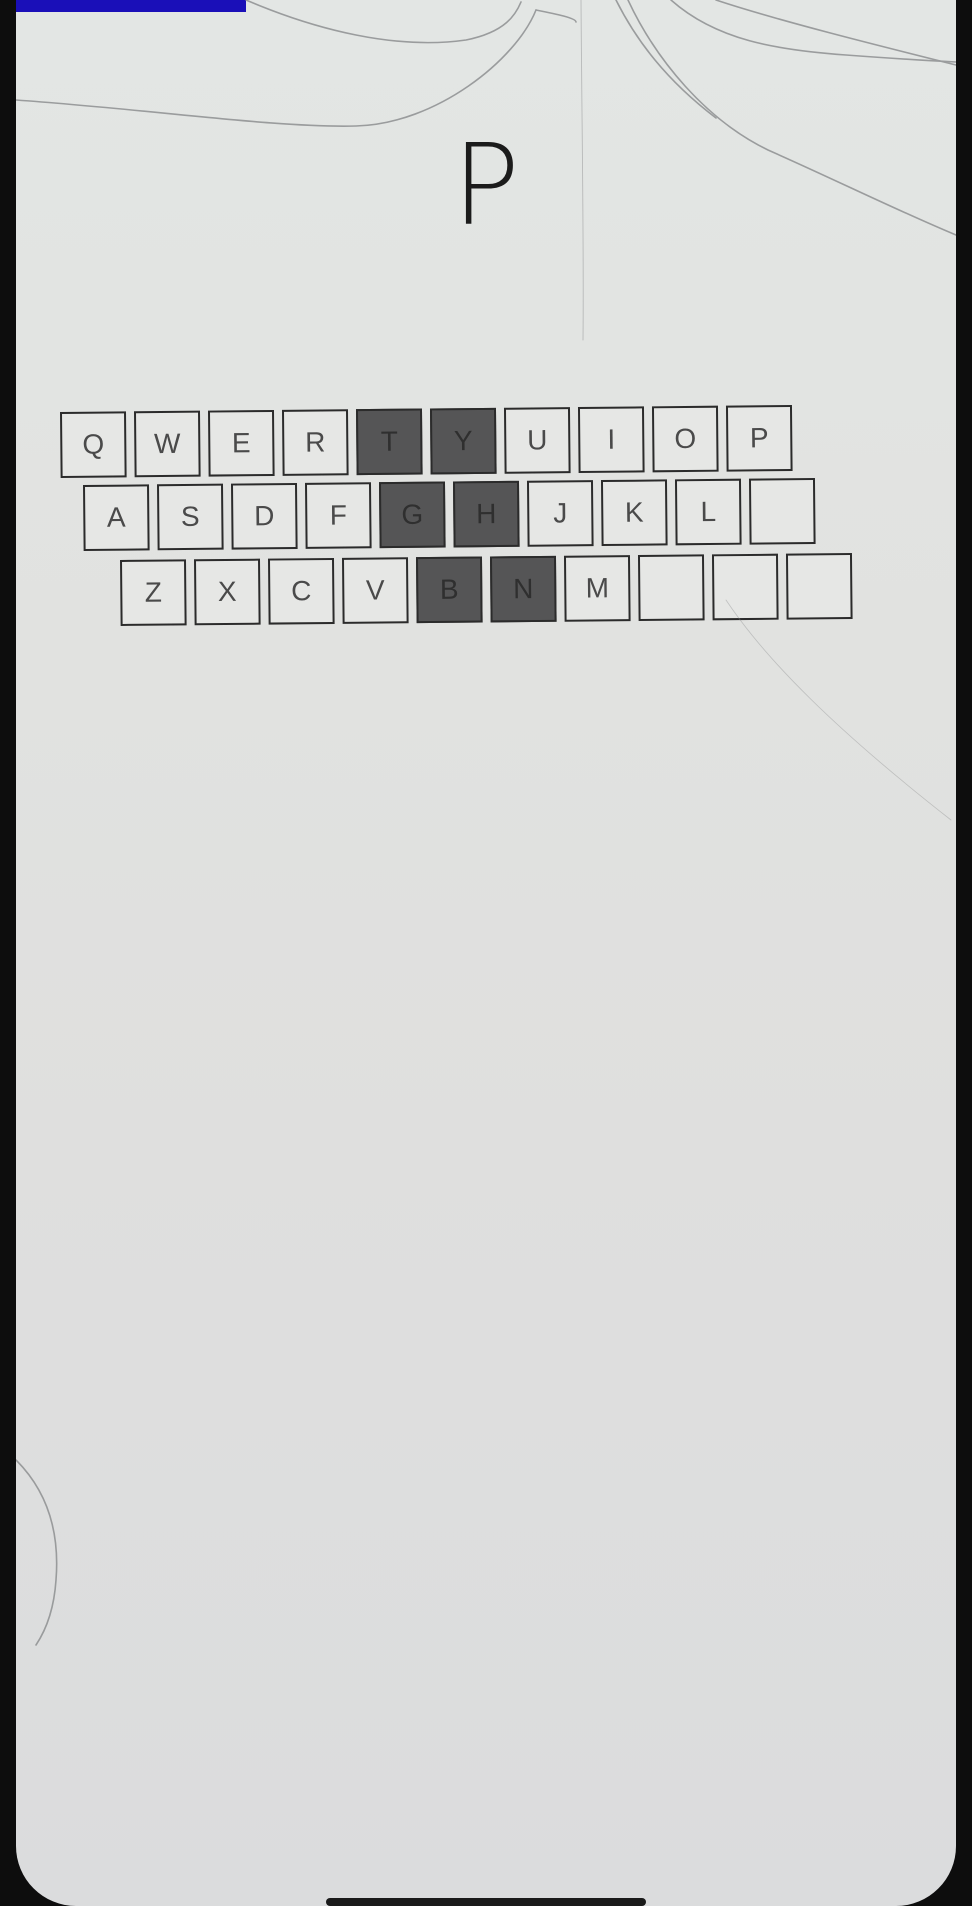 Image resolution: width=972 pixels, height=1906 pixels. I want to click on key-i: I, so click(611, 440).